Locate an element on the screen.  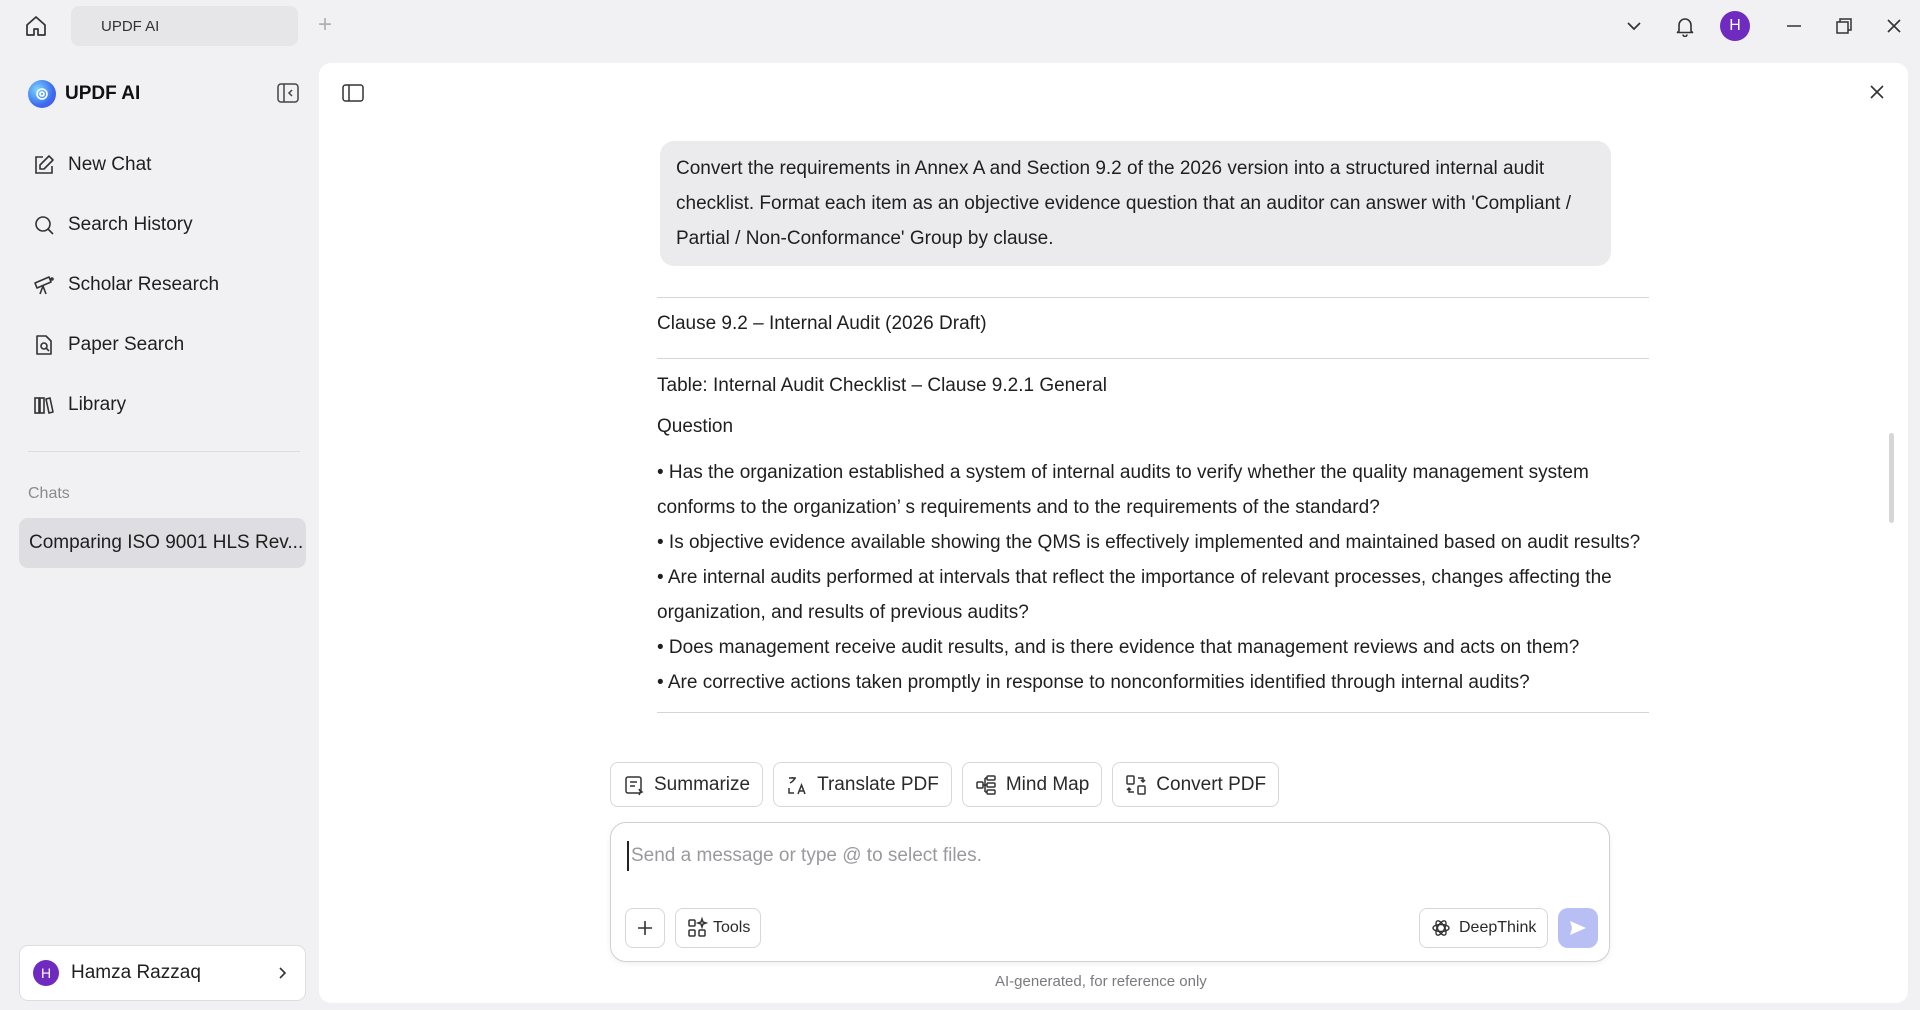
user-avatar: H is located at coordinates (1735, 26).